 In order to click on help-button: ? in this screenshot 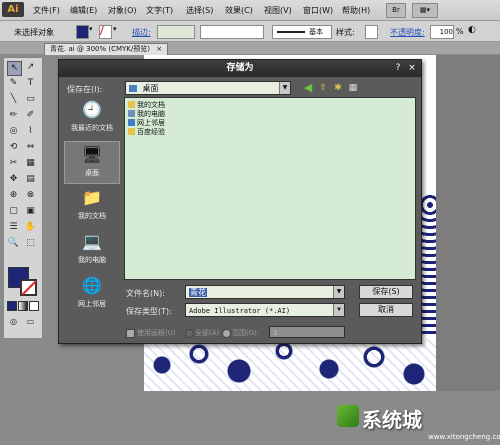, I will do `click(398, 68)`.